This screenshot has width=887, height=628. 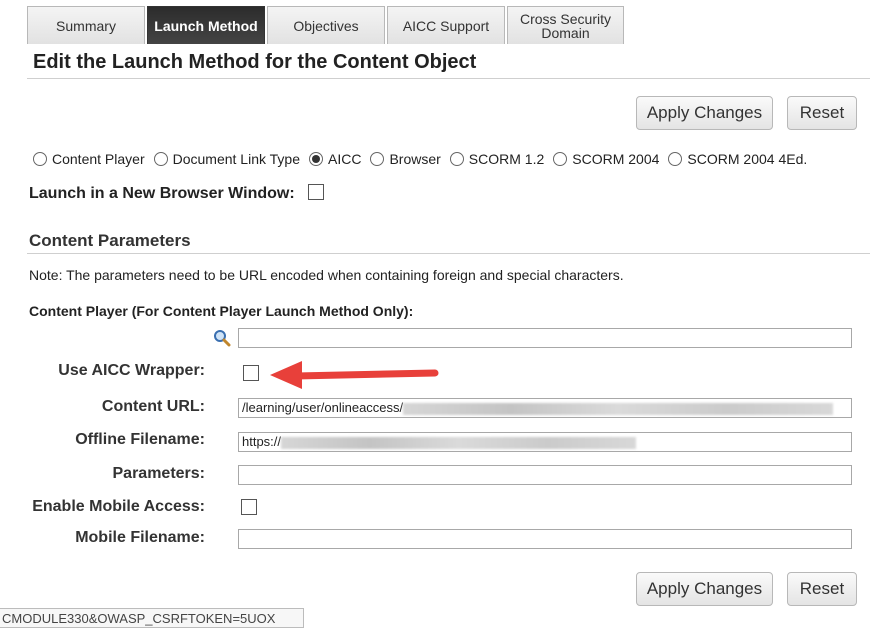 I want to click on parameters-label: Parameters:, so click(x=159, y=473).